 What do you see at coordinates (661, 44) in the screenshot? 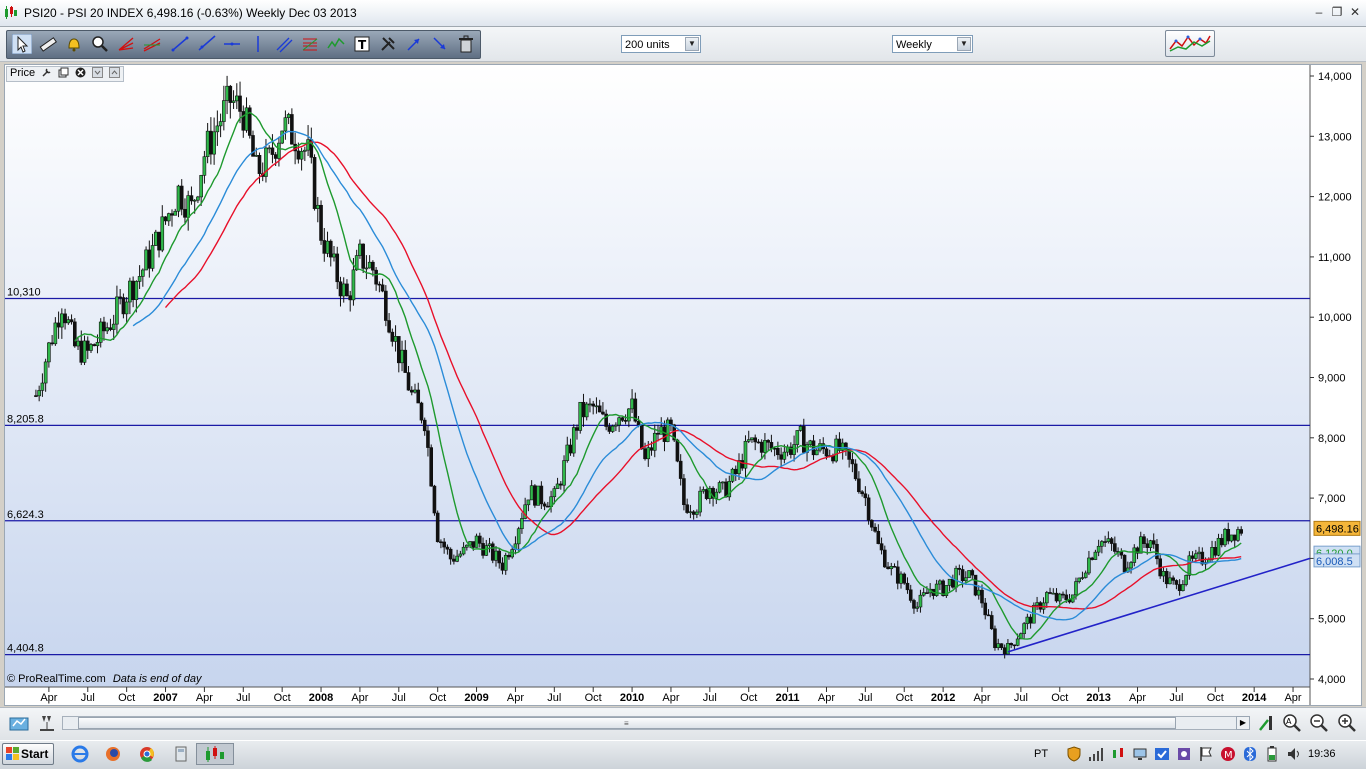
I see `units-select: 200 units ▼` at bounding box center [661, 44].